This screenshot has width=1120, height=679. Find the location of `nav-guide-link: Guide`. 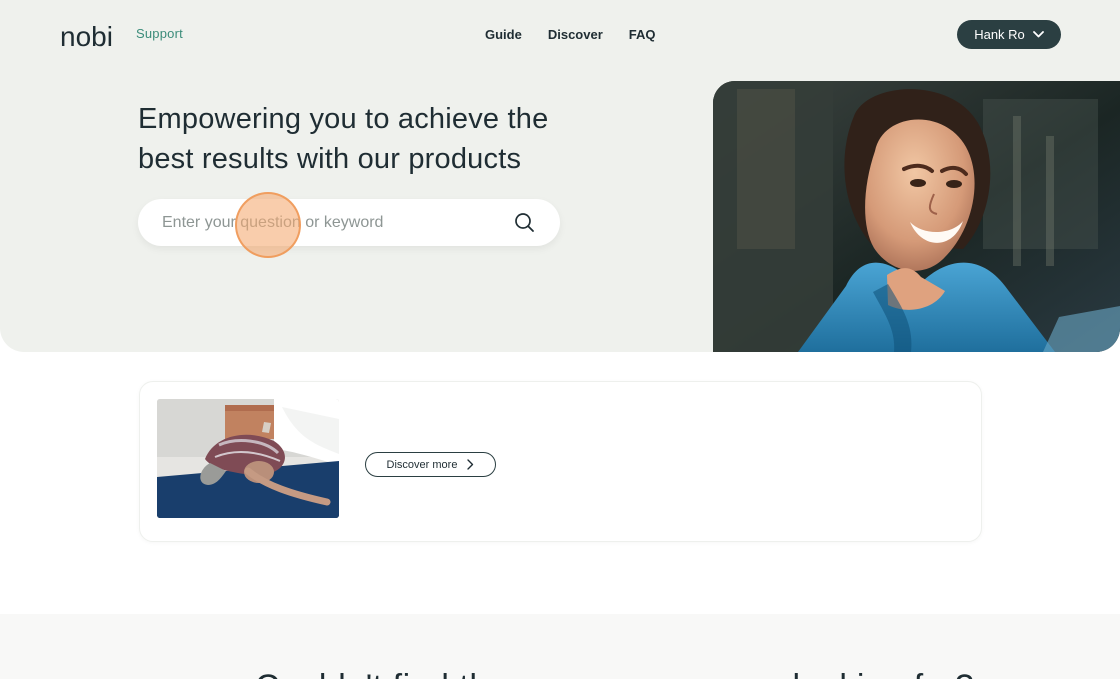

nav-guide-link: Guide is located at coordinates (503, 34).